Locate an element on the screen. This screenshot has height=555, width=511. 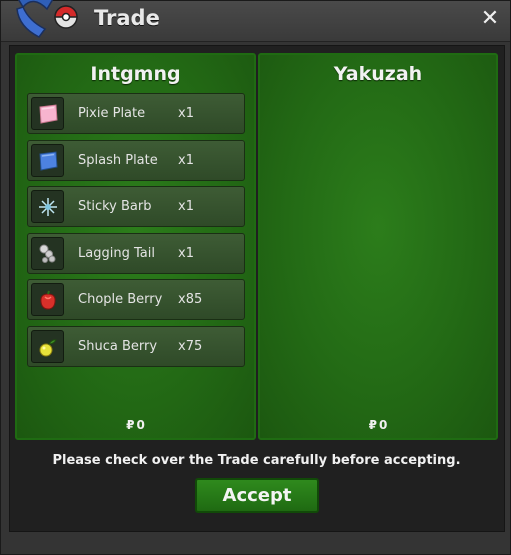
trader-name: Yakuzah is located at coordinates (378, 74).